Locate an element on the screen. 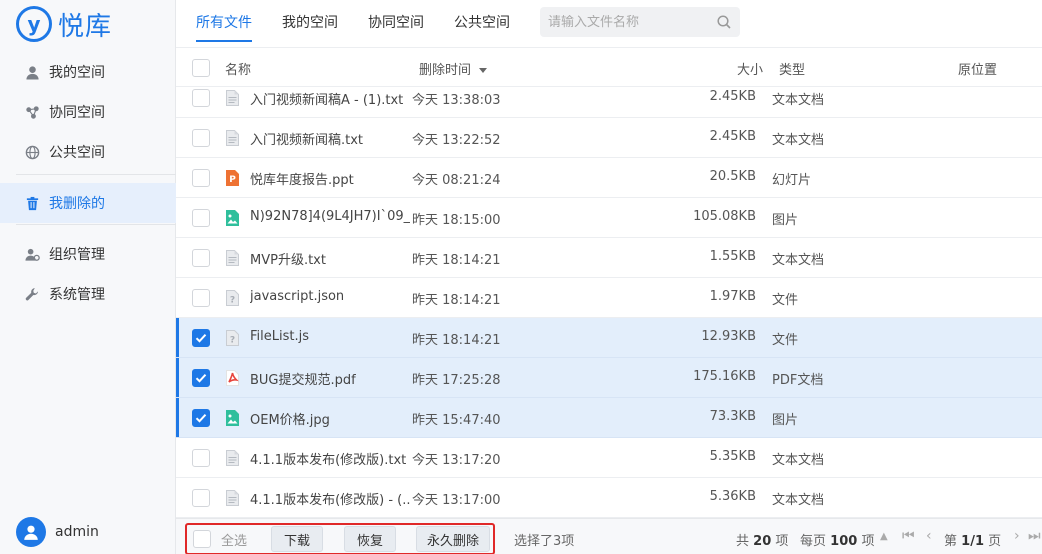 Image resolution: width=1042 pixels, height=554 pixels. deleted-time: 今天 13:38:03 is located at coordinates (456, 100).